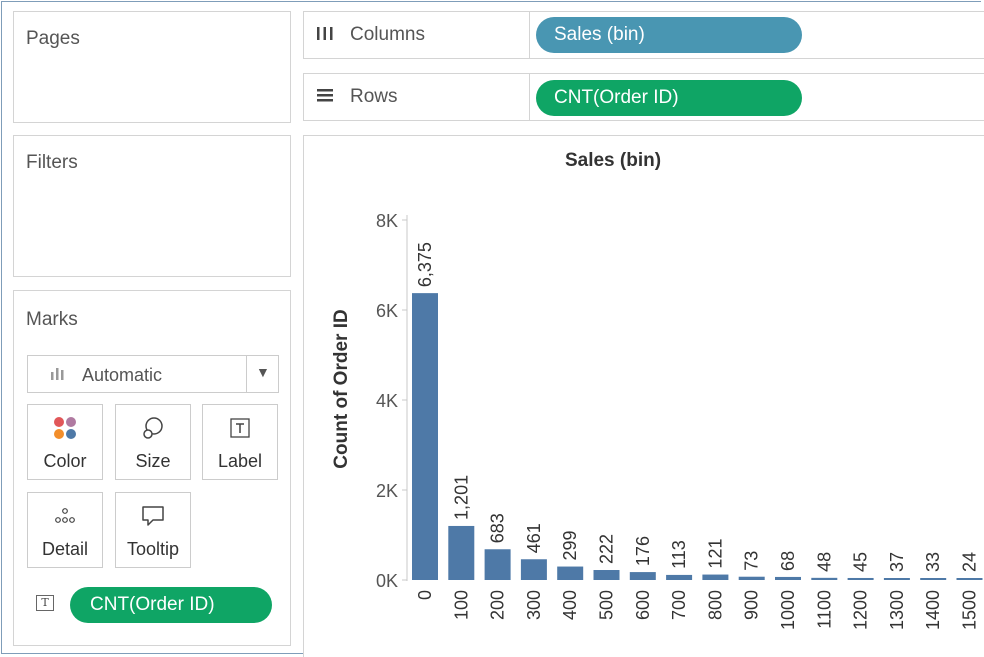 This screenshot has width=984, height=657. What do you see at coordinates (153, 549) in the screenshot?
I see `tooltip-label: Tooltip` at bounding box center [153, 549].